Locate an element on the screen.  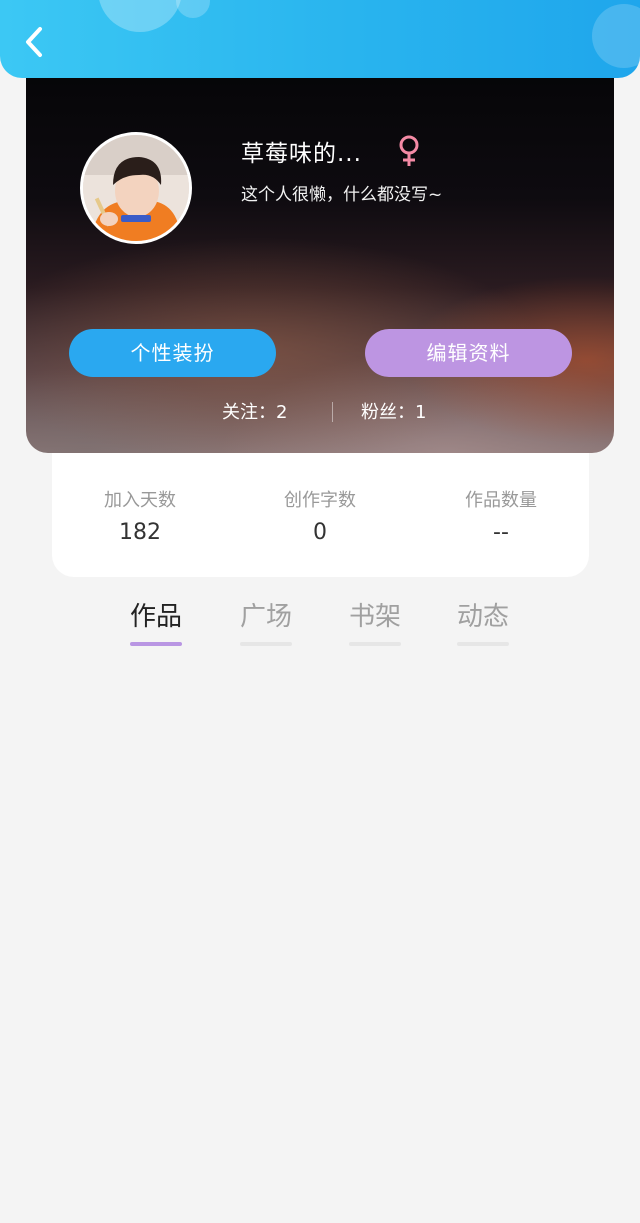
tab-label: 书架 is located at coordinates (374, 617).